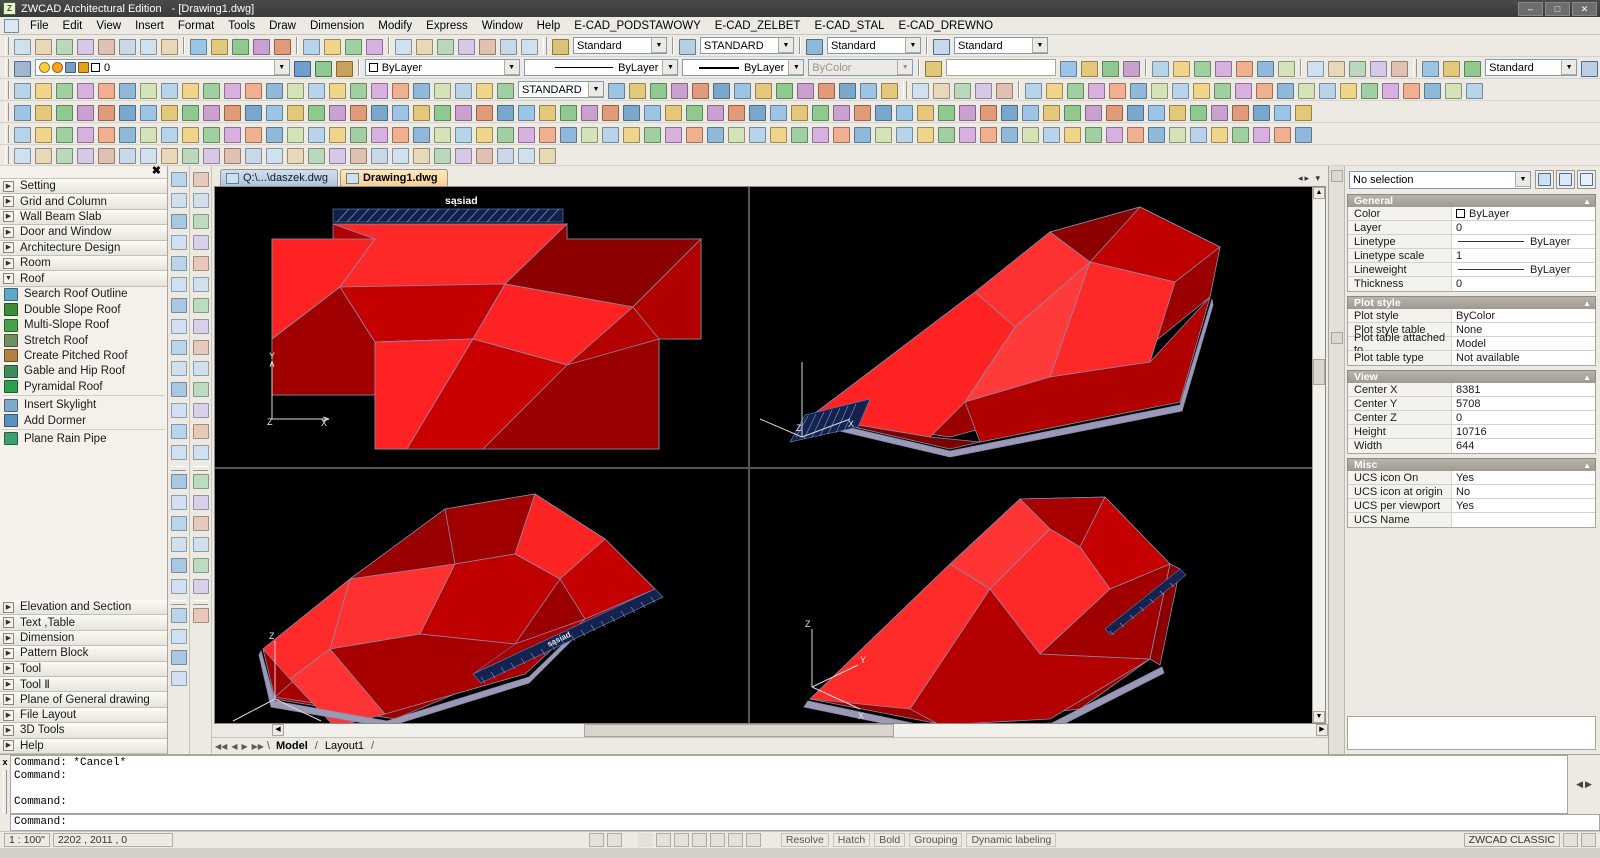  What do you see at coordinates (83, 340) in the screenshot?
I see `sidebar-item-stretch-roof: Stretch Roof` at bounding box center [83, 340].